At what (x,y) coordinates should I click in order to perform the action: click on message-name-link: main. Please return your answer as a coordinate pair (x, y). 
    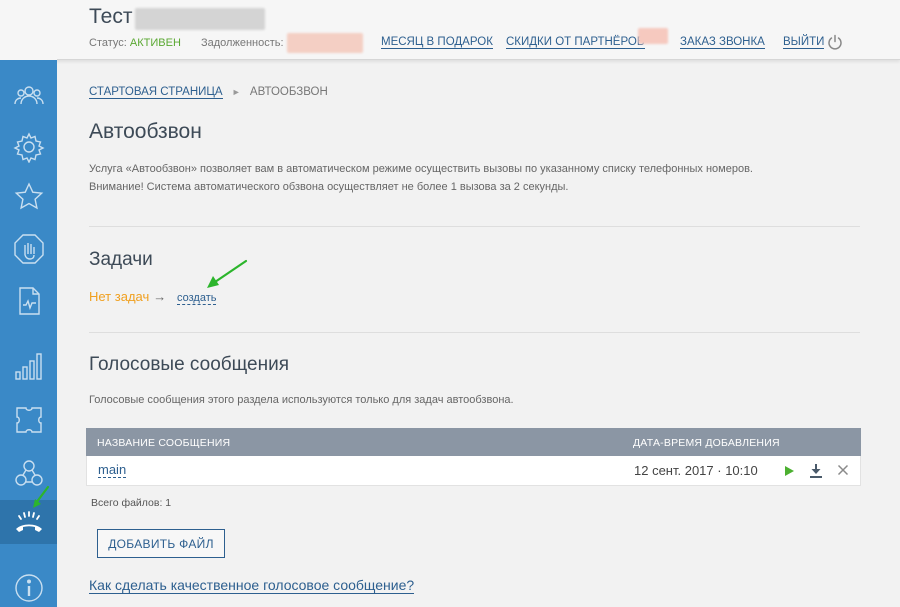
    Looking at the image, I should click on (112, 470).